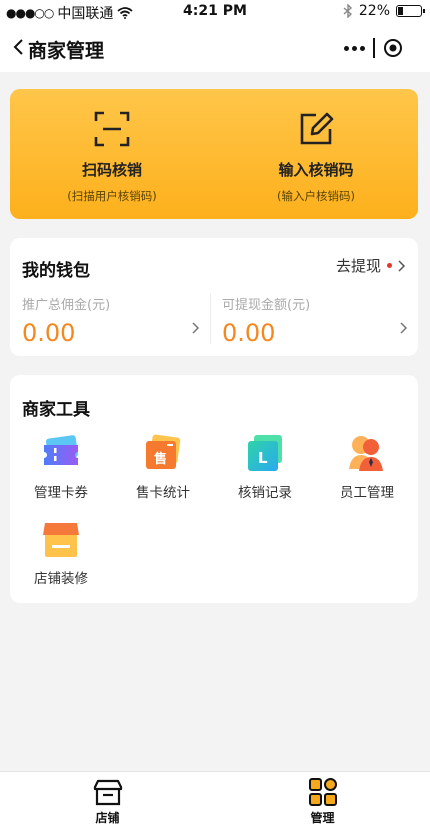  I want to click on input-code-sub: (输入户核销码), so click(316, 196).